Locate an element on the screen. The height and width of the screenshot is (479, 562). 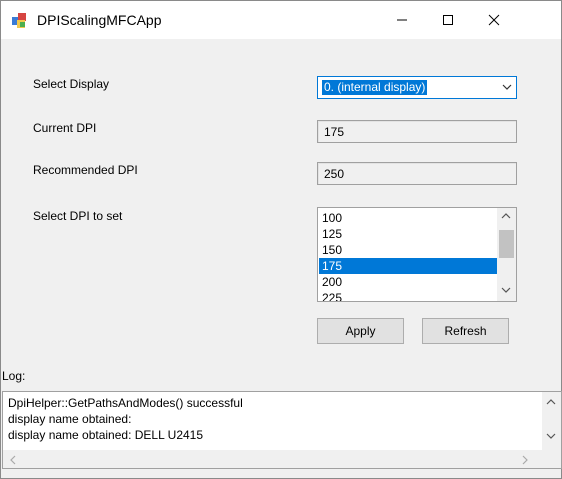
window-title: DPIScalingMFCApp is located at coordinates (99, 20).